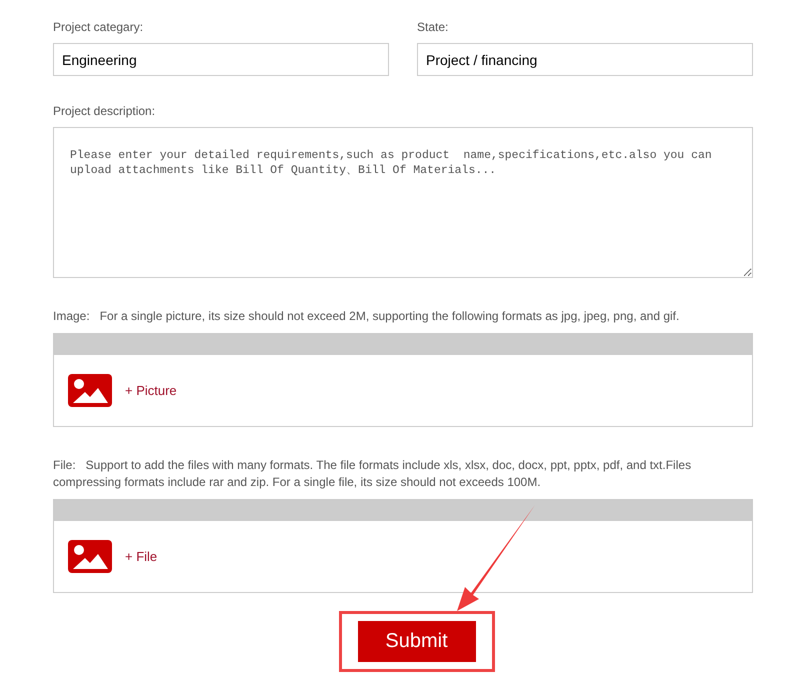 Image resolution: width=800 pixels, height=684 pixels. I want to click on field-label: Project description:, so click(104, 111).